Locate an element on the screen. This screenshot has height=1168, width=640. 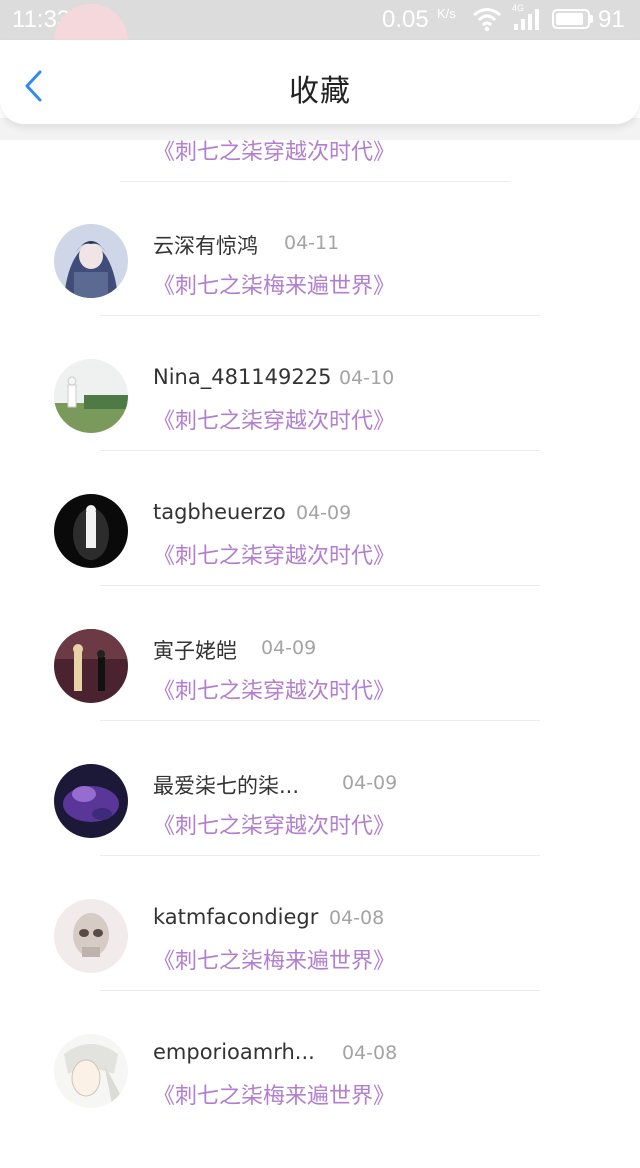
page-title: 收藏 is located at coordinates (320, 91).